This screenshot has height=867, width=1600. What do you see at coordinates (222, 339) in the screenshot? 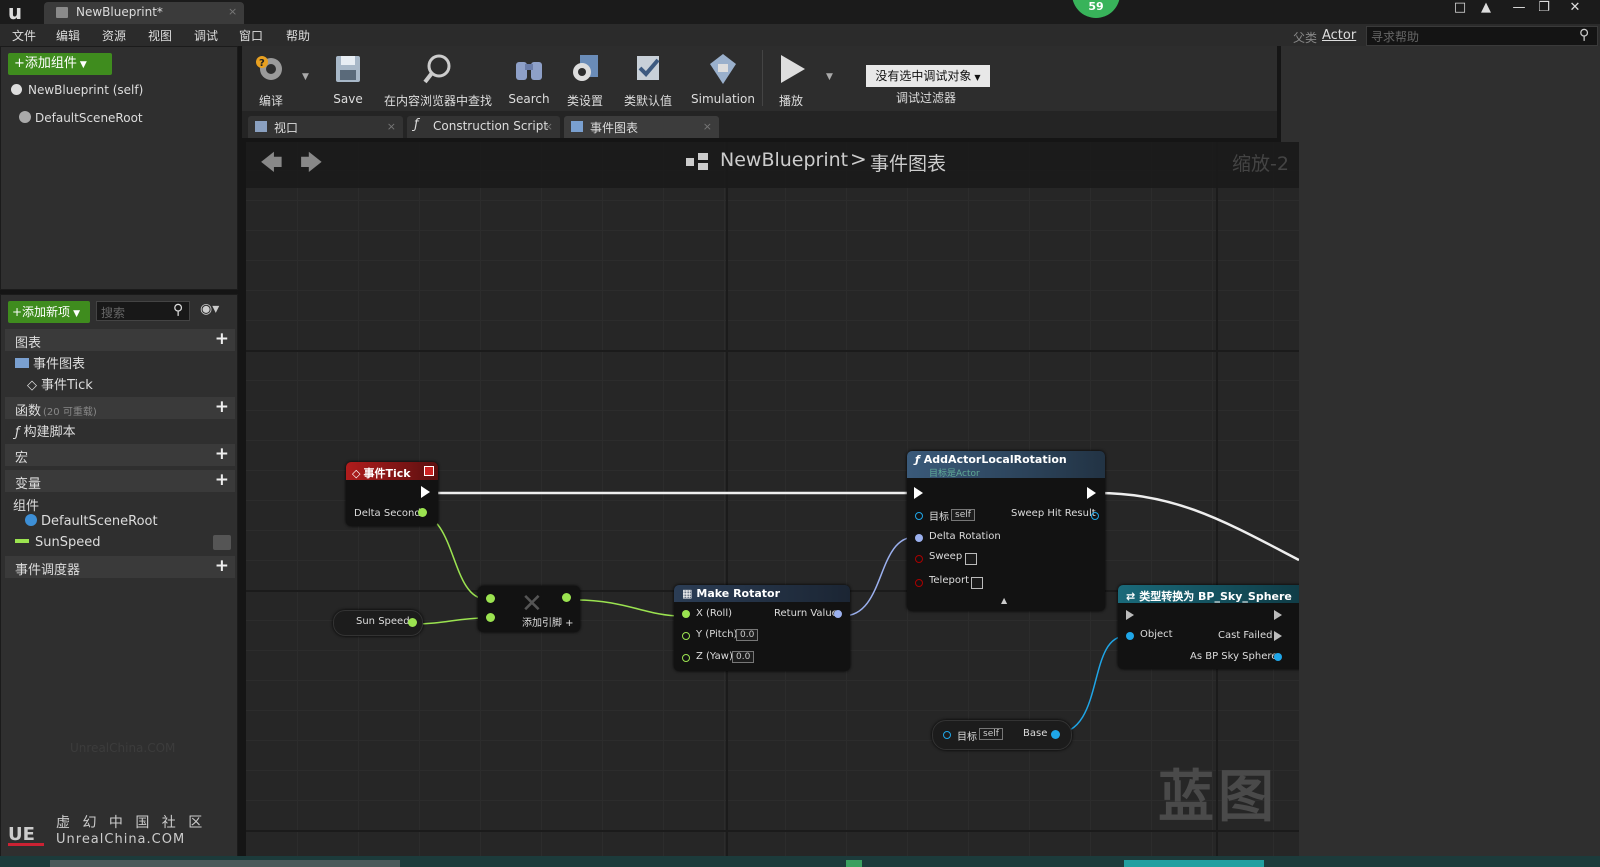
I see `add-graph-icon: +` at bounding box center [222, 339].